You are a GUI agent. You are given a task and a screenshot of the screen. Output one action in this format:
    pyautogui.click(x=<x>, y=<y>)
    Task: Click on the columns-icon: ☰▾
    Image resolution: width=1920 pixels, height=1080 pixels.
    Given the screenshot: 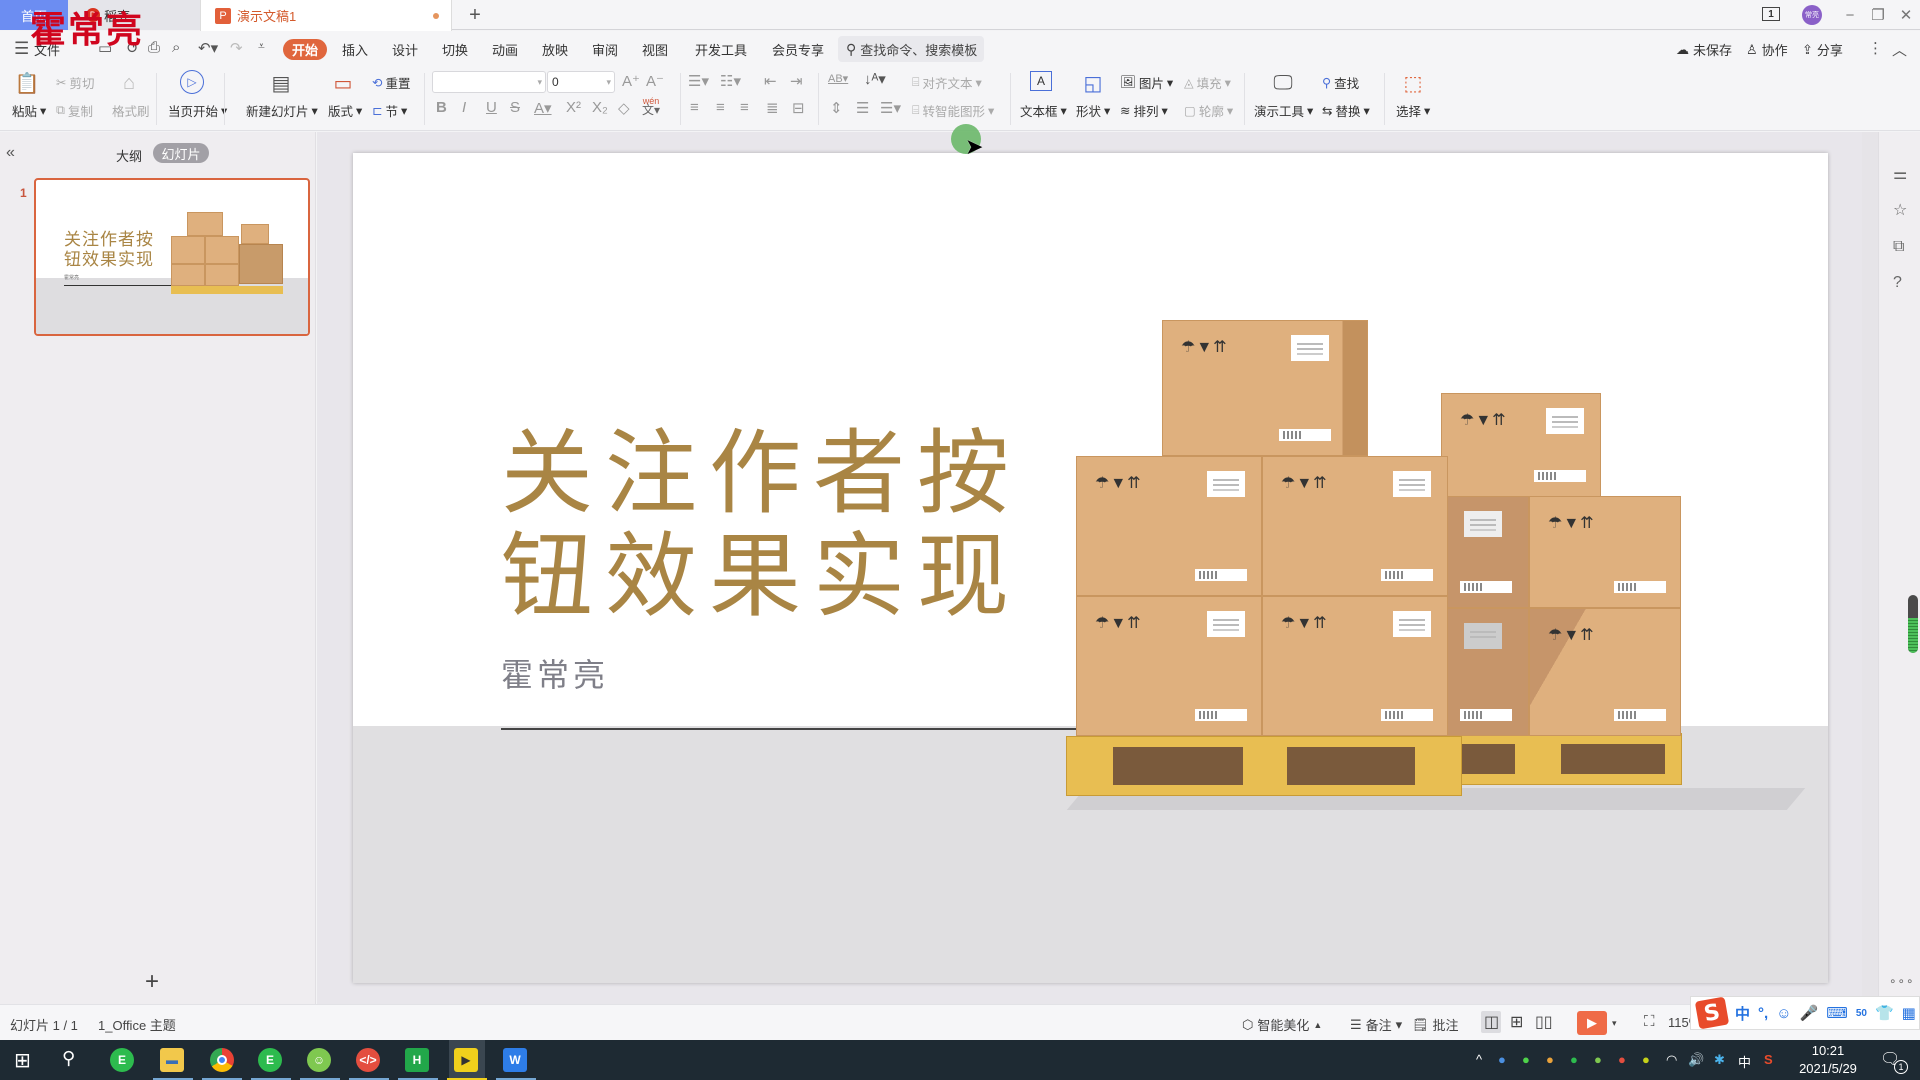 What is the action you would take?
    pyautogui.click(x=890, y=108)
    